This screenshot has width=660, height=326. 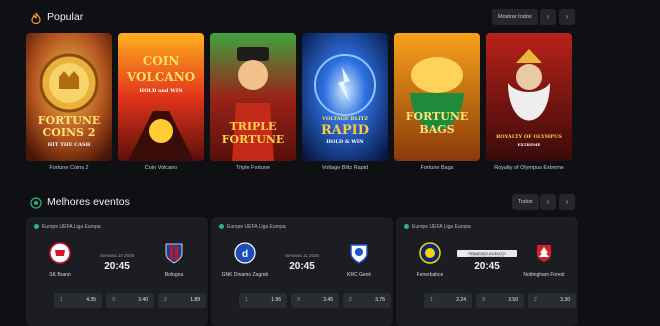 What do you see at coordinates (430, 275) in the screenshot?
I see `home-team-name: Fenerbahce` at bounding box center [430, 275].